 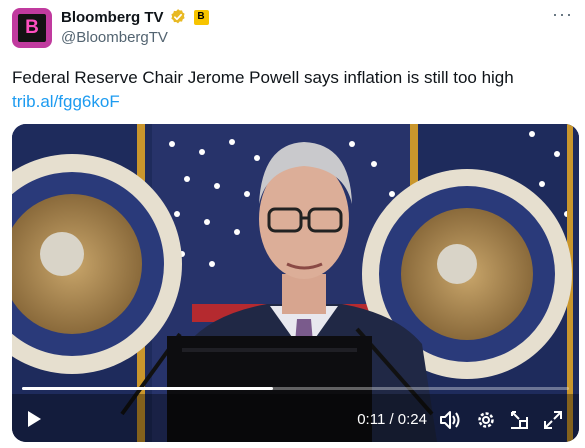 I want to click on progress-bar, so click(x=295, y=388).